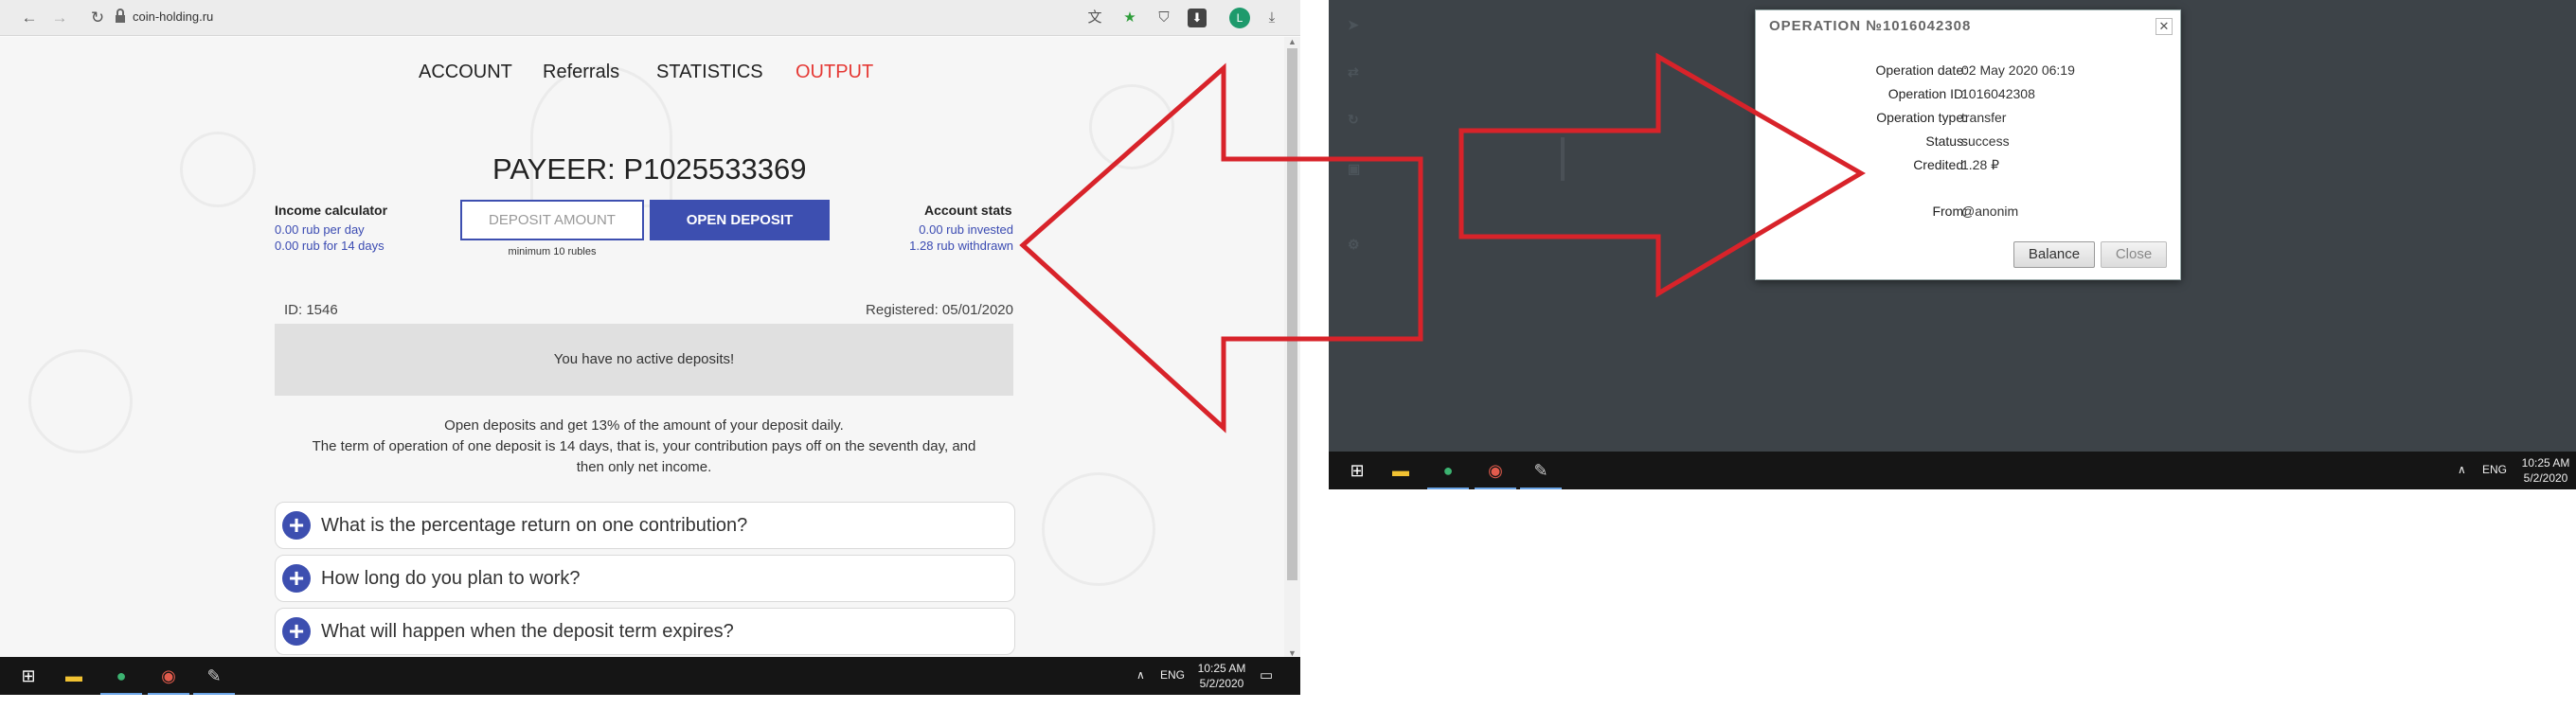 The width and height of the screenshot is (2576, 727). What do you see at coordinates (1998, 93) in the screenshot?
I see `operation-id-value: 1016042308` at bounding box center [1998, 93].